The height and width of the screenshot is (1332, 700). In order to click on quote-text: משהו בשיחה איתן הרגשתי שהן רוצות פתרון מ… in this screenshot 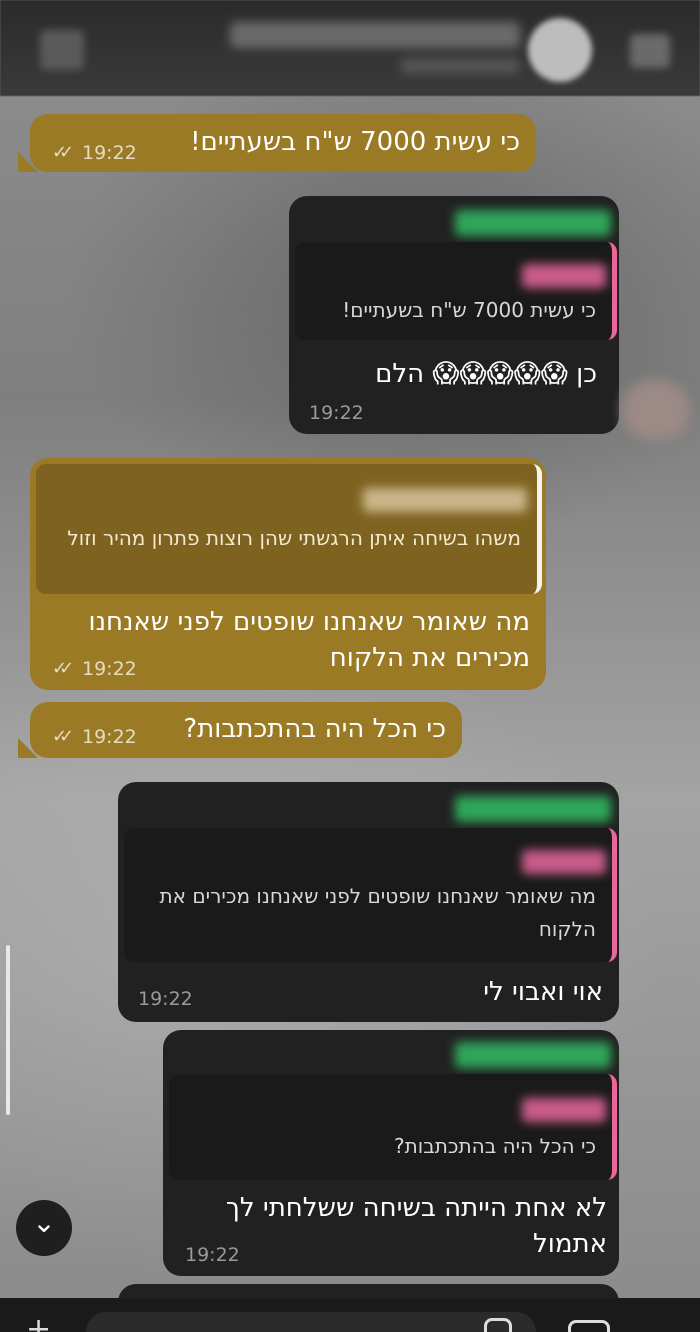, I will do `click(294, 538)`.